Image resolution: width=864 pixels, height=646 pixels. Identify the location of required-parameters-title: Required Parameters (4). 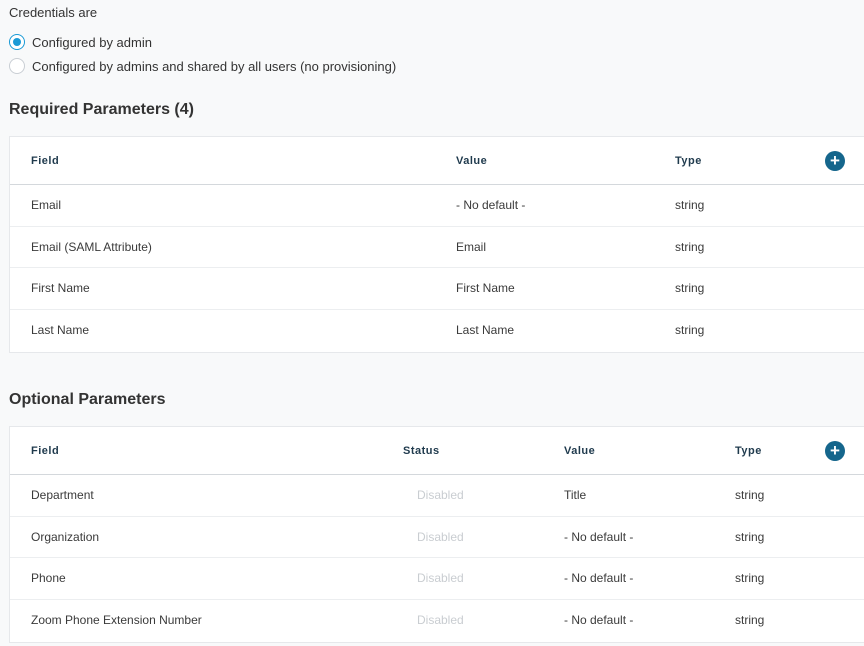
(101, 109).